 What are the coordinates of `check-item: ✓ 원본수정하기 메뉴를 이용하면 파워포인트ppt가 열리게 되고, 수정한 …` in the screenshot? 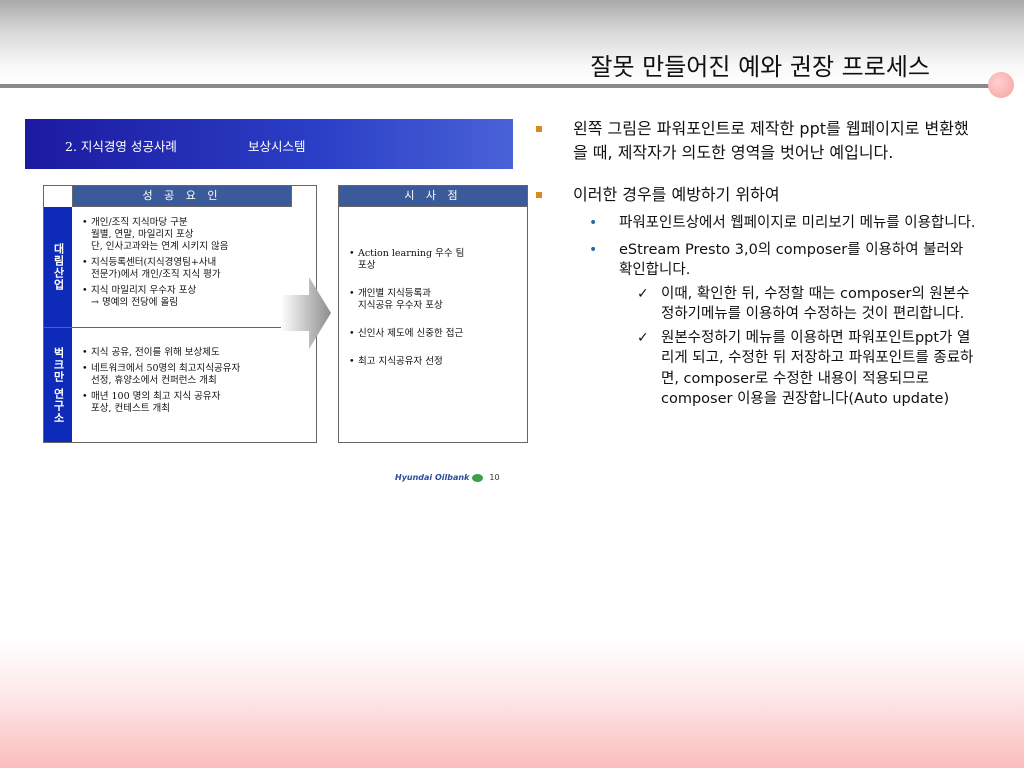 It's located at (756, 369).